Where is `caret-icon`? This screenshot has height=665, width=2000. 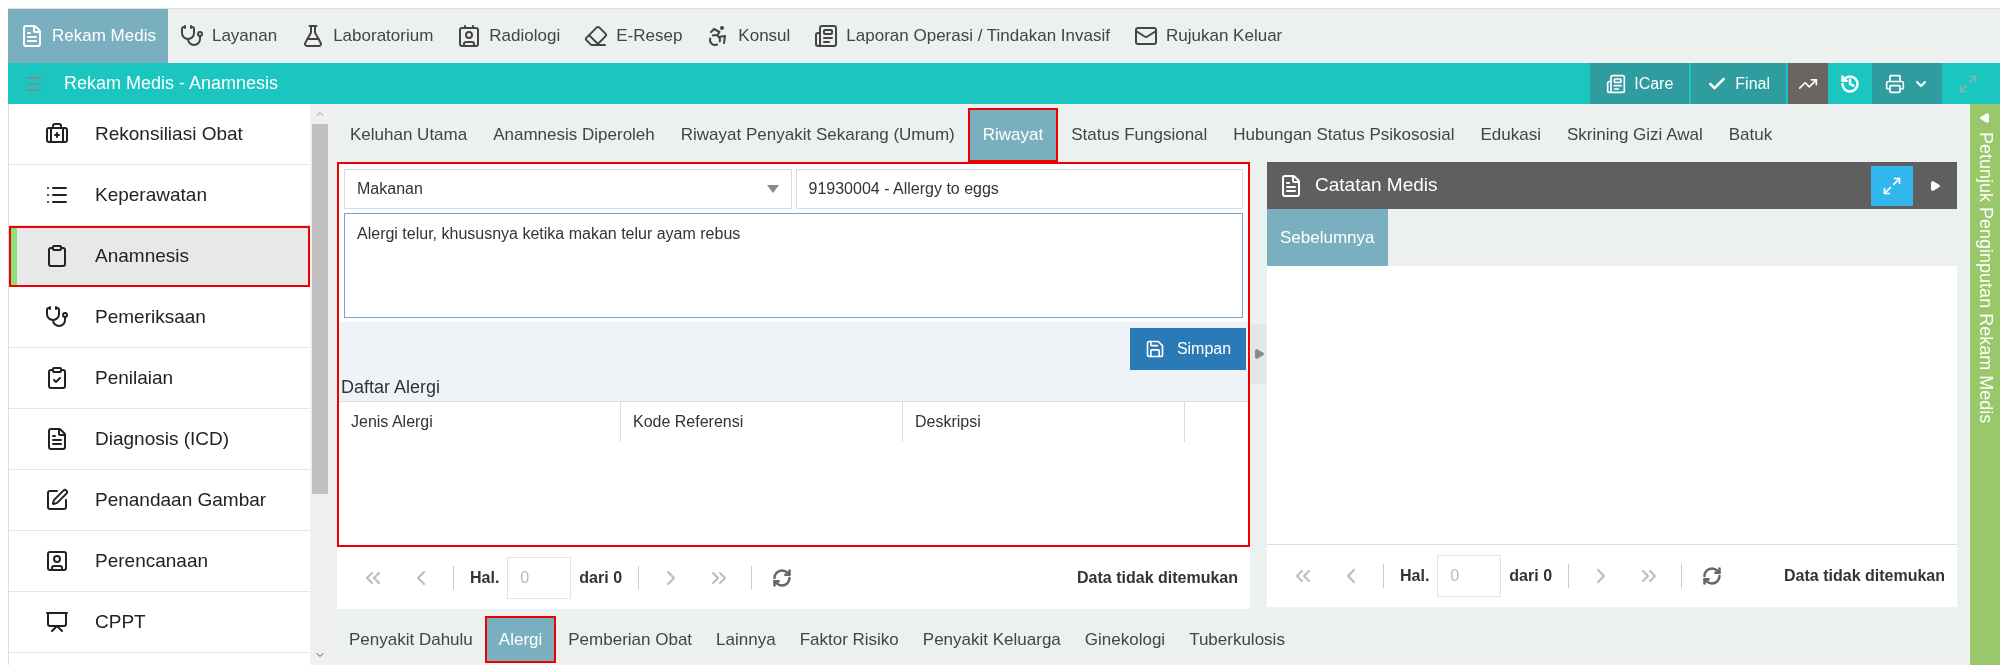 caret-icon is located at coordinates (1258, 353).